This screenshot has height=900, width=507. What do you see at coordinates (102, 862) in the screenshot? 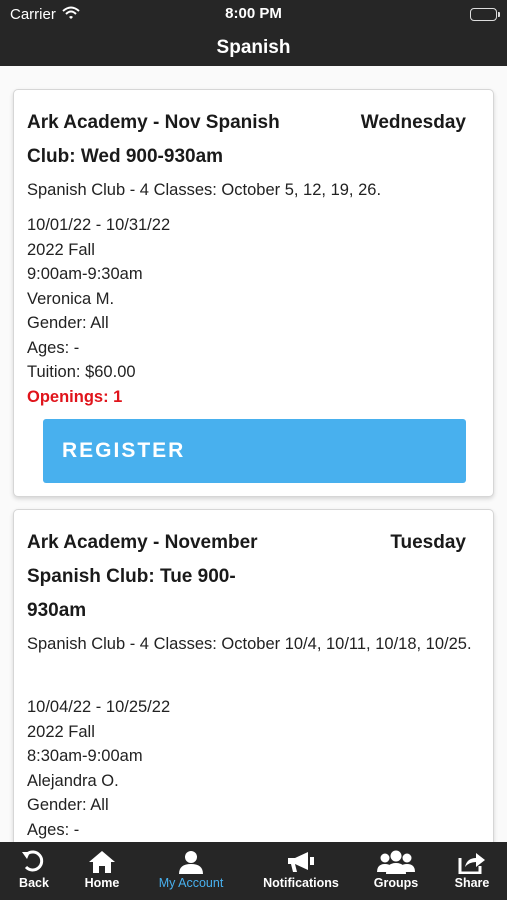
I see `home-icon` at bounding box center [102, 862].